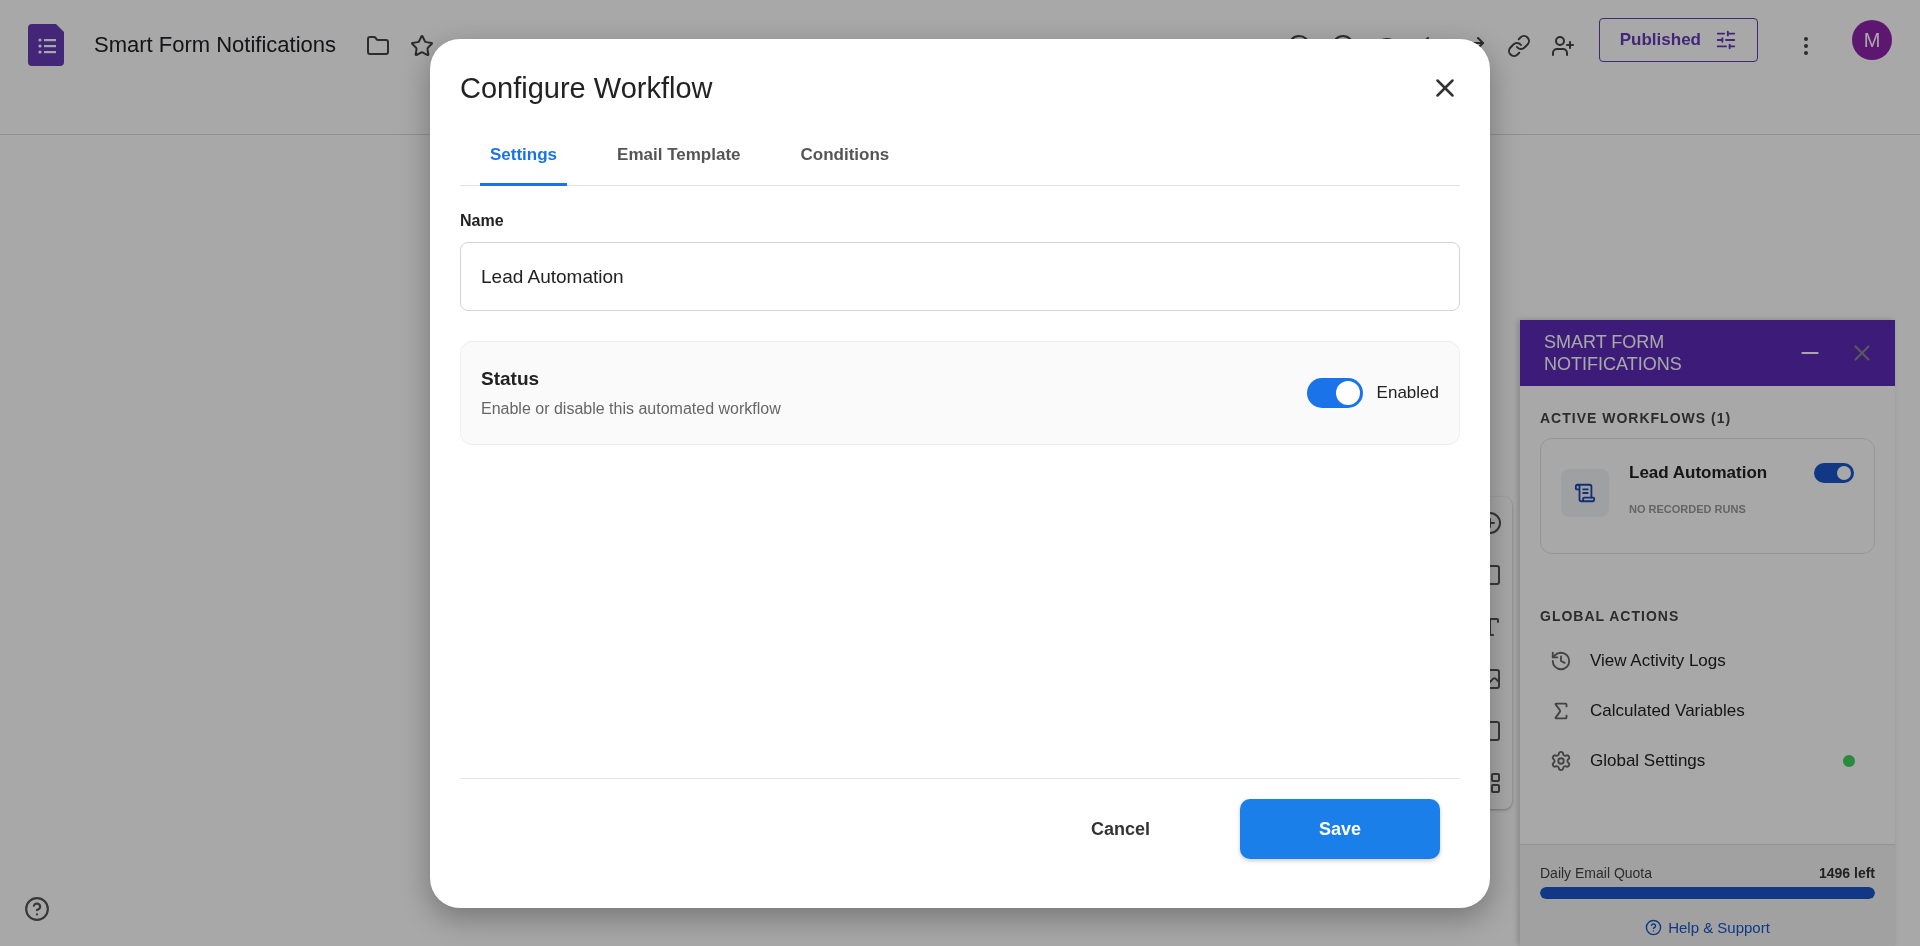 The image size is (1920, 946). What do you see at coordinates (215, 45) in the screenshot?
I see `document-title: Smart Form Notifications` at bounding box center [215, 45].